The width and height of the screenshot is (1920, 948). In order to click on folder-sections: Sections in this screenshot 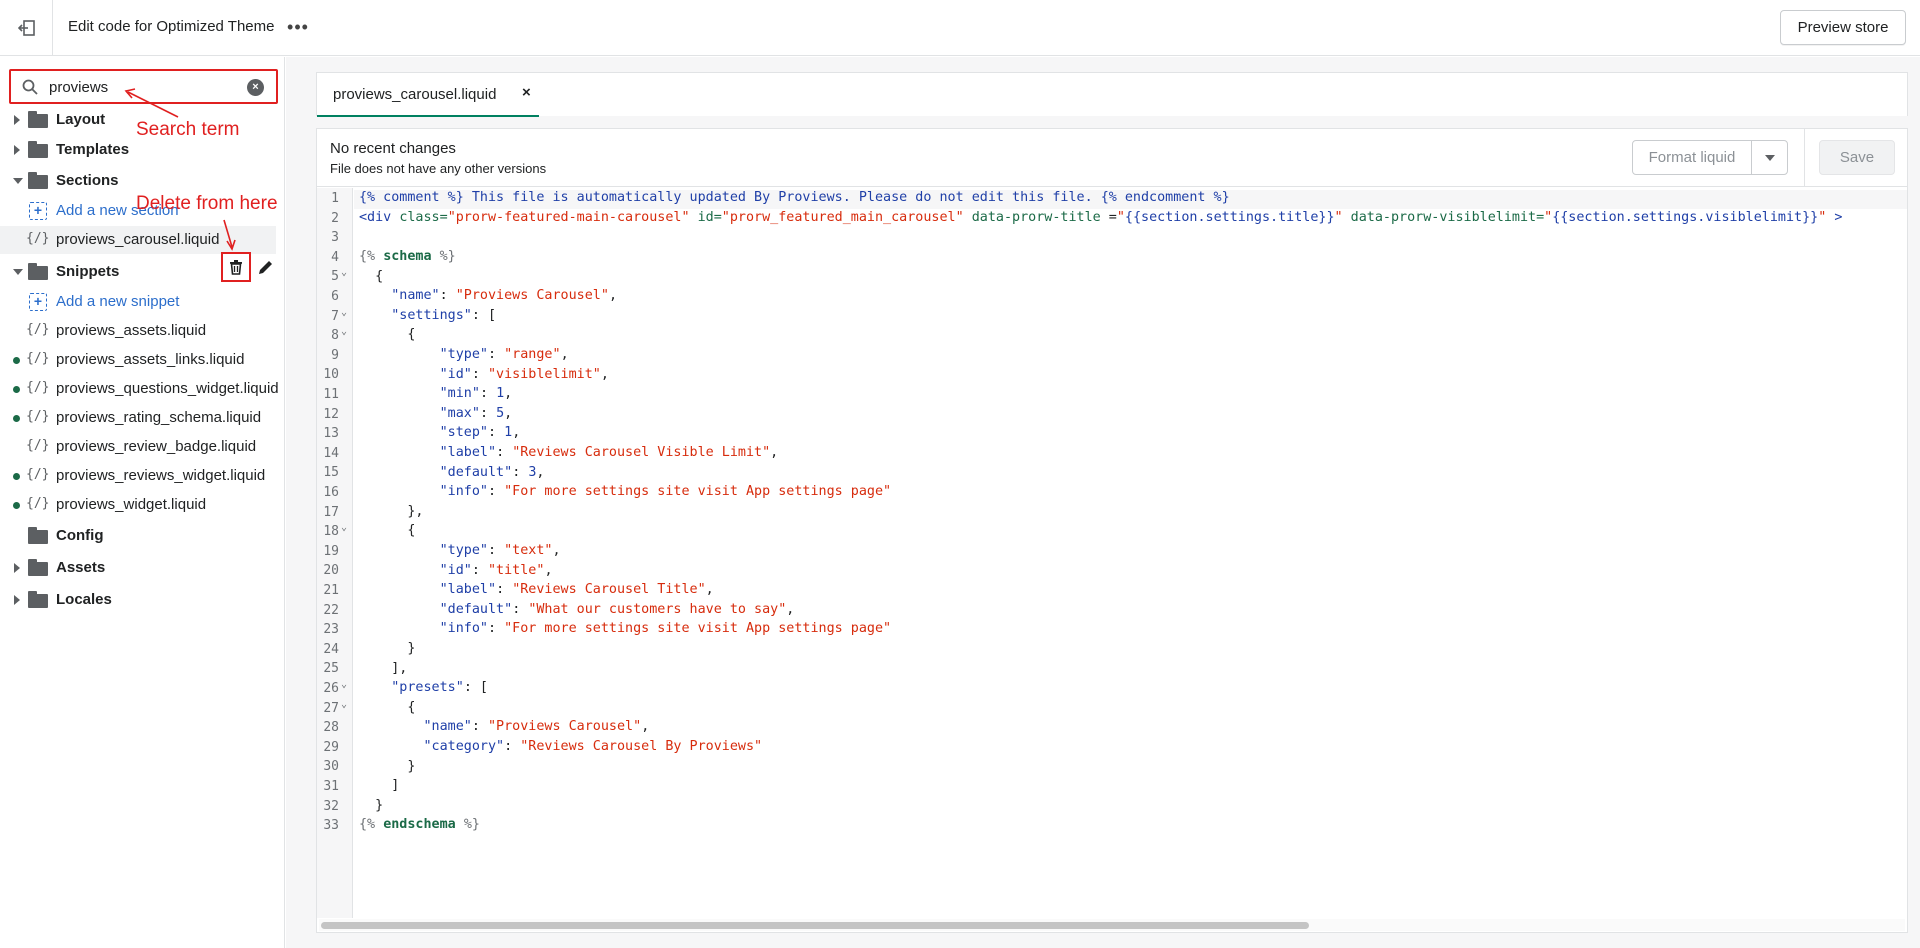, I will do `click(142, 181)`.